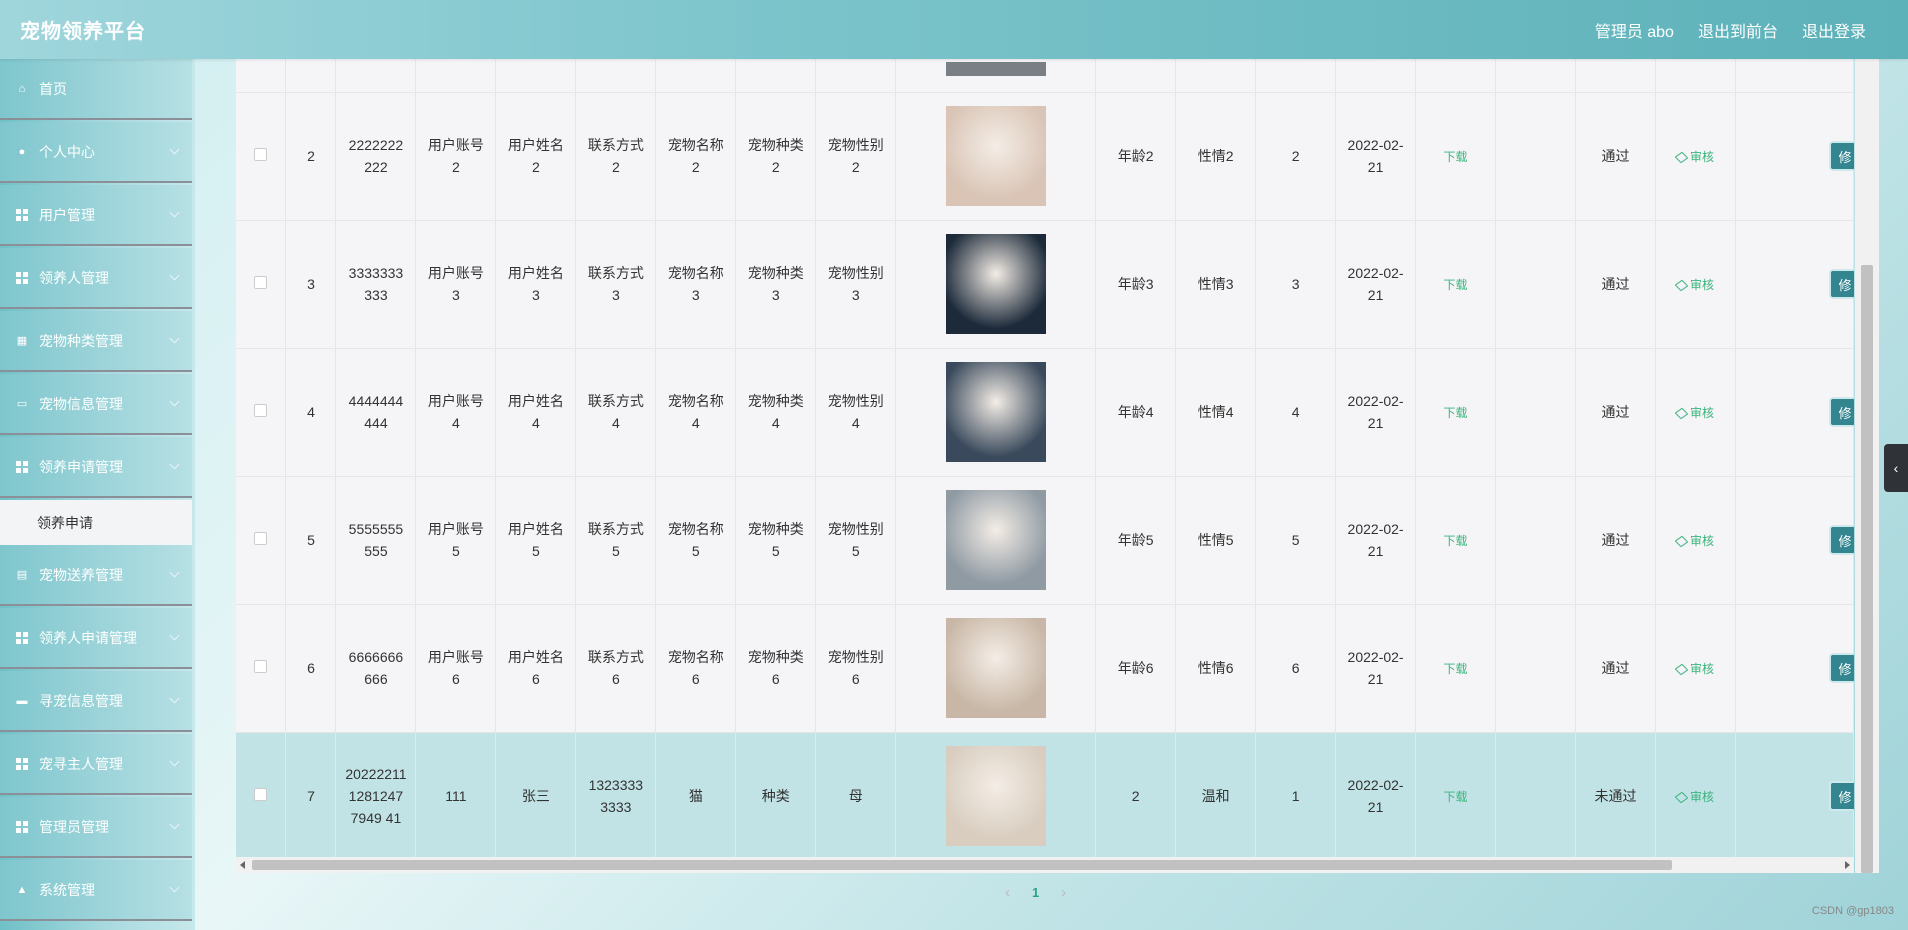  What do you see at coordinates (695, 412) in the screenshot?
I see `cell-pet-name: 宠物名称4` at bounding box center [695, 412].